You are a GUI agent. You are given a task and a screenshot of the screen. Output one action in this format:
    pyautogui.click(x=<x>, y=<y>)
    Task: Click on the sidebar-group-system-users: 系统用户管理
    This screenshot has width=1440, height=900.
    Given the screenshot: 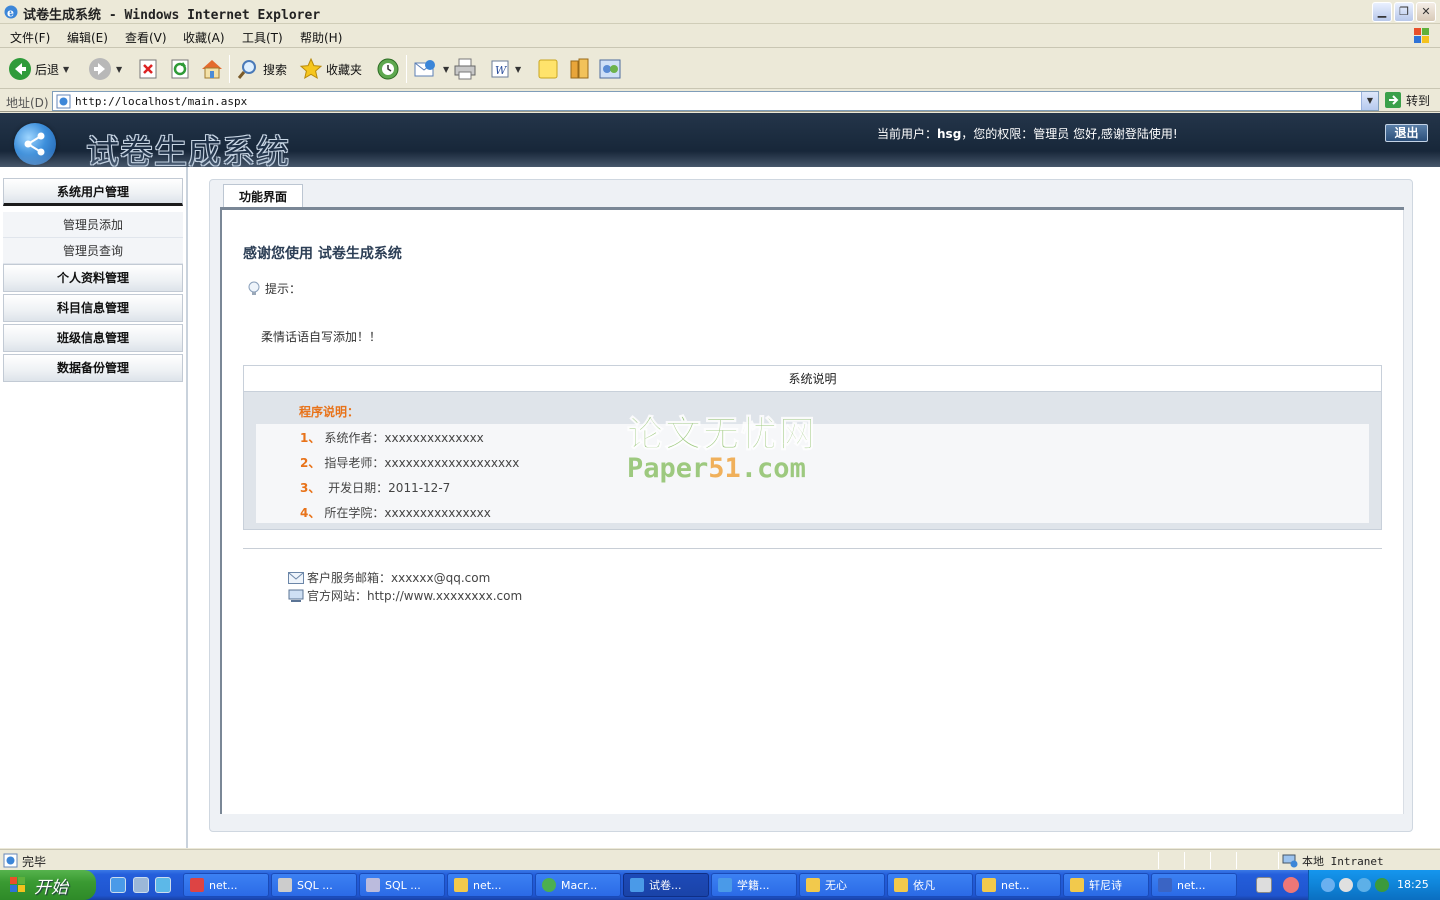 What is the action you would take?
    pyautogui.click(x=93, y=192)
    